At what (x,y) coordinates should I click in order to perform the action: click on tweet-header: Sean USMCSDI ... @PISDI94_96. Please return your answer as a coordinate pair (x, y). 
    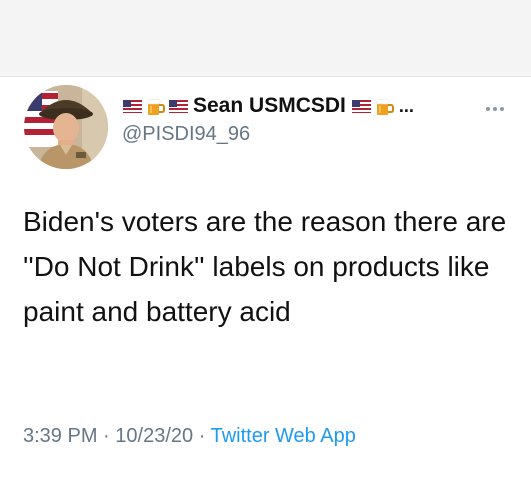
    Looking at the image, I should click on (322, 118).